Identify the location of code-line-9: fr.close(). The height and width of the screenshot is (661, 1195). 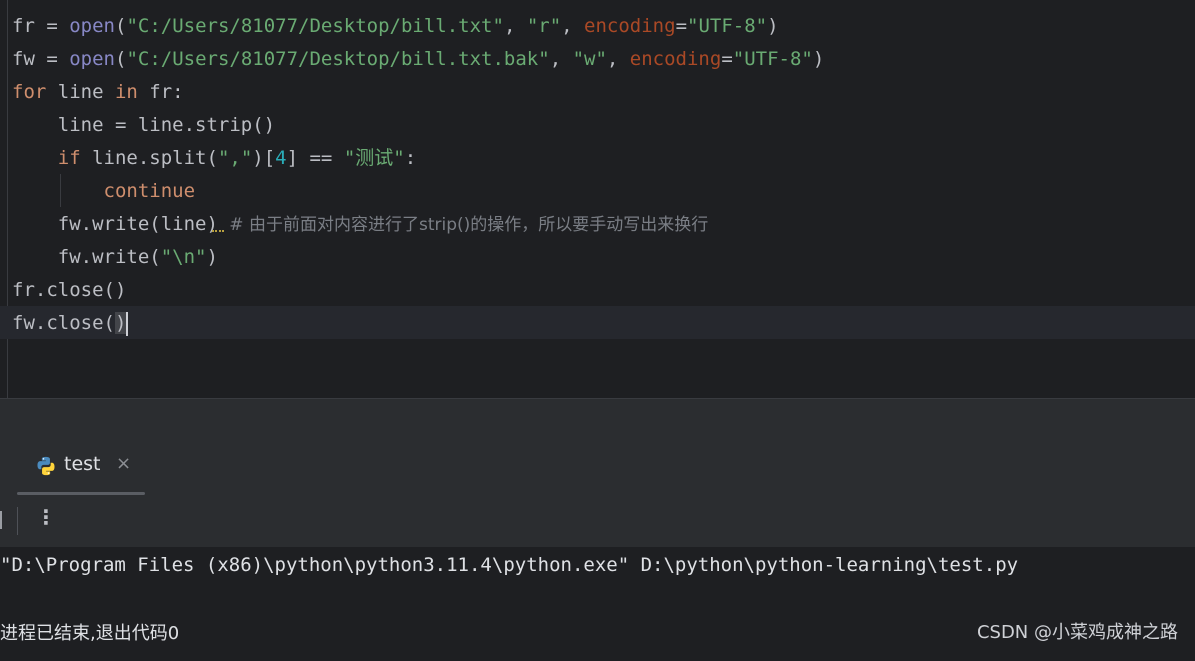
(69, 290).